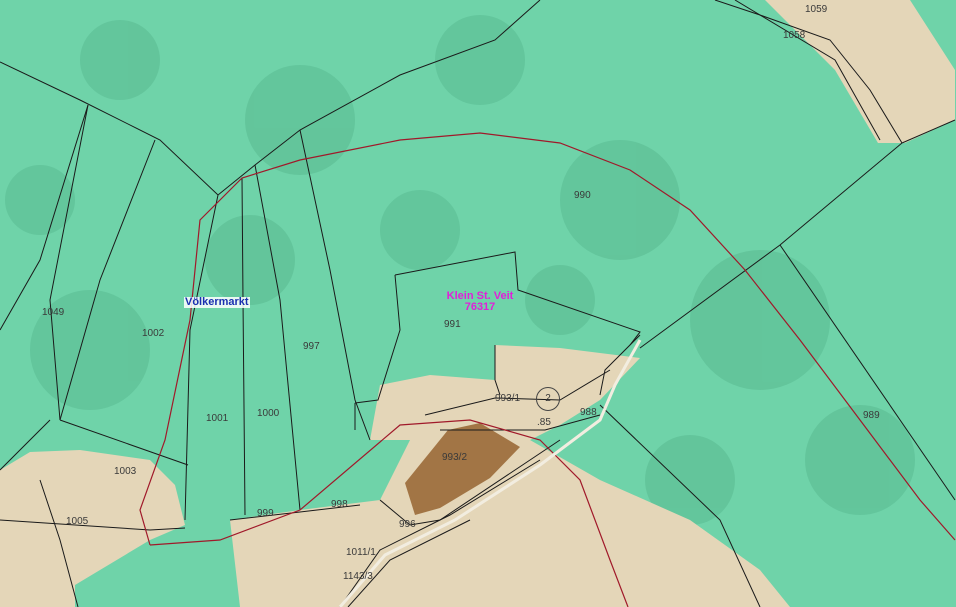 The image size is (956, 607). Describe the element at coordinates (588, 412) in the screenshot. I see `parcel-label-988: 988` at that location.